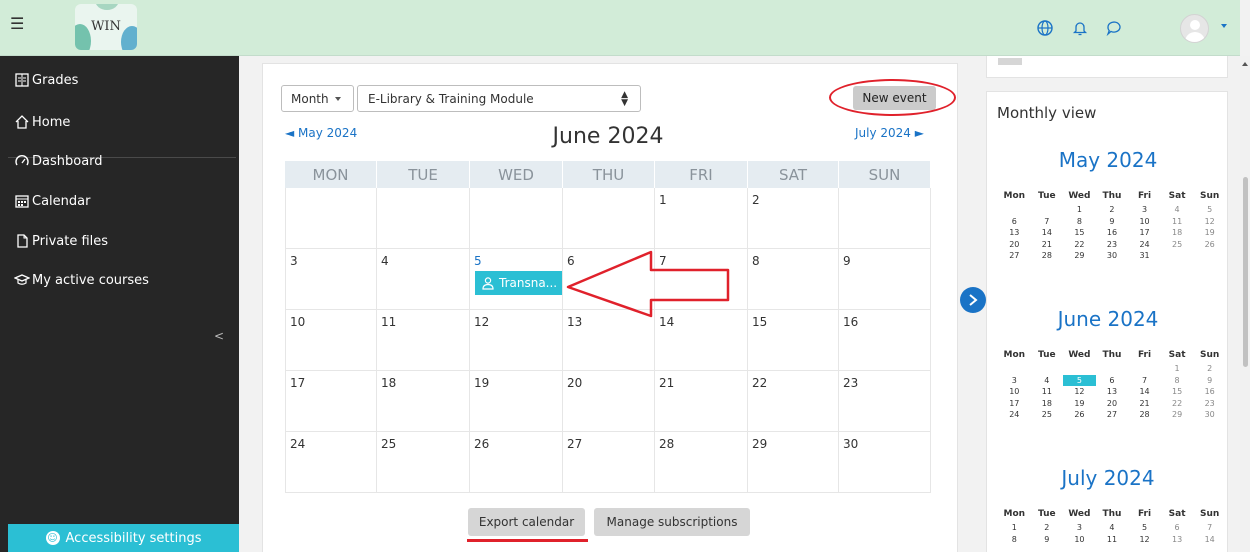 The height and width of the screenshot is (552, 1250). I want to click on manage-subscriptions-button: Manage subscriptions, so click(672, 522).